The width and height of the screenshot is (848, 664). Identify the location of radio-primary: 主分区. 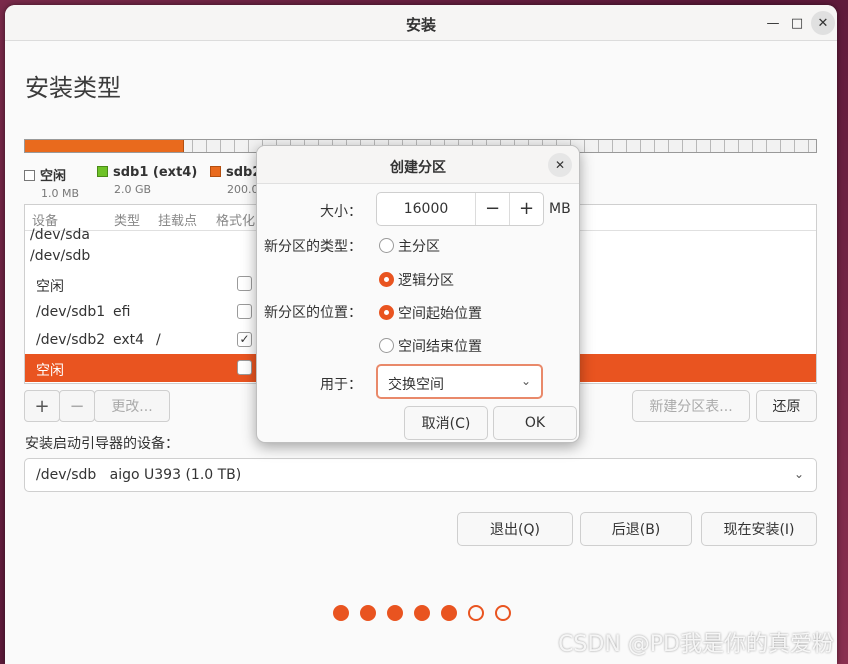
(409, 246).